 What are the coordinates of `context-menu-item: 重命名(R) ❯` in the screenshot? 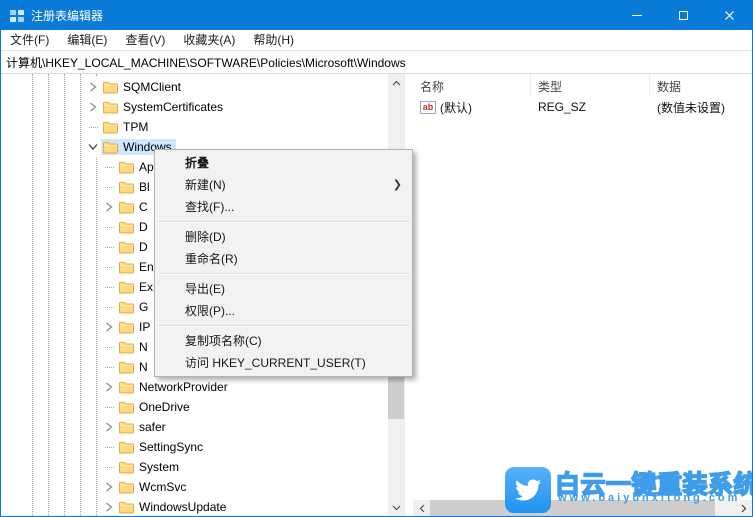 It's located at (283, 259).